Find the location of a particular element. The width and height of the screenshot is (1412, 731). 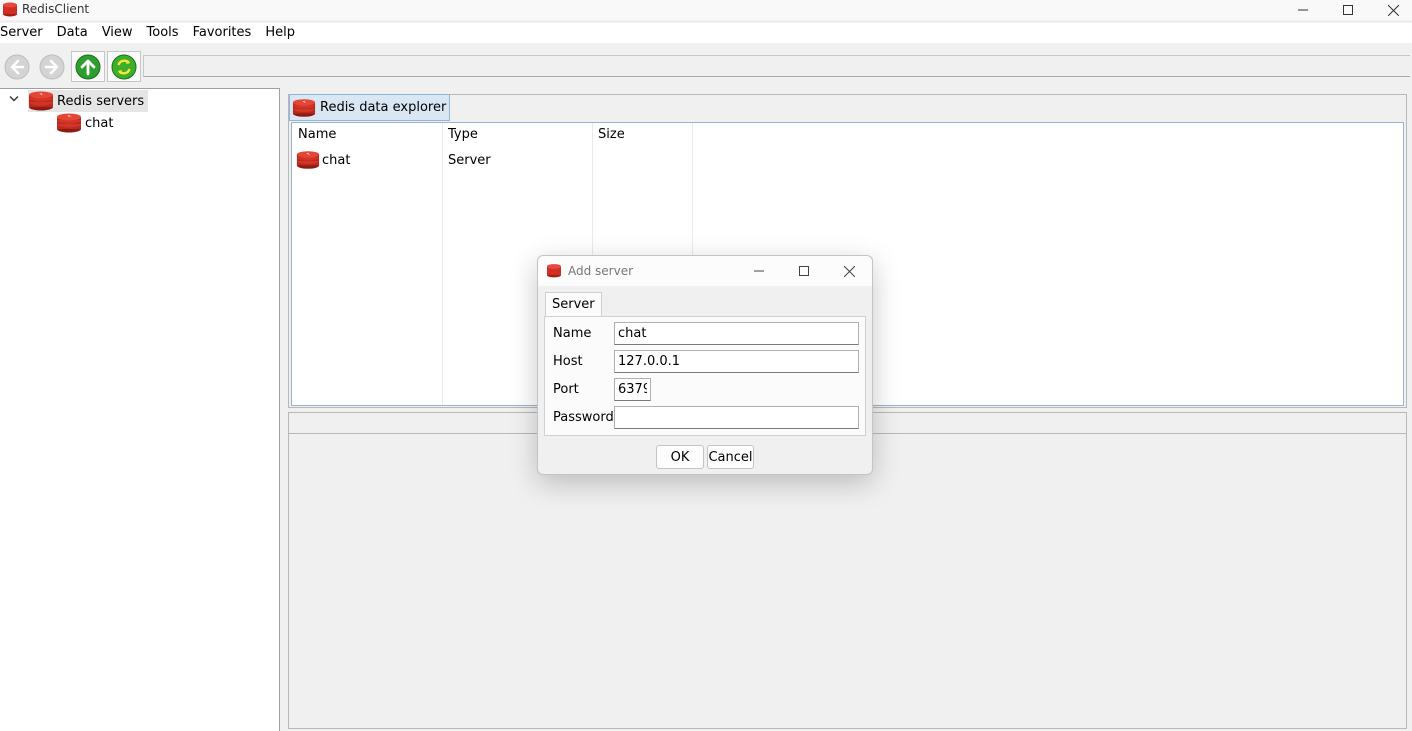

column-header-size: Size is located at coordinates (611, 134).